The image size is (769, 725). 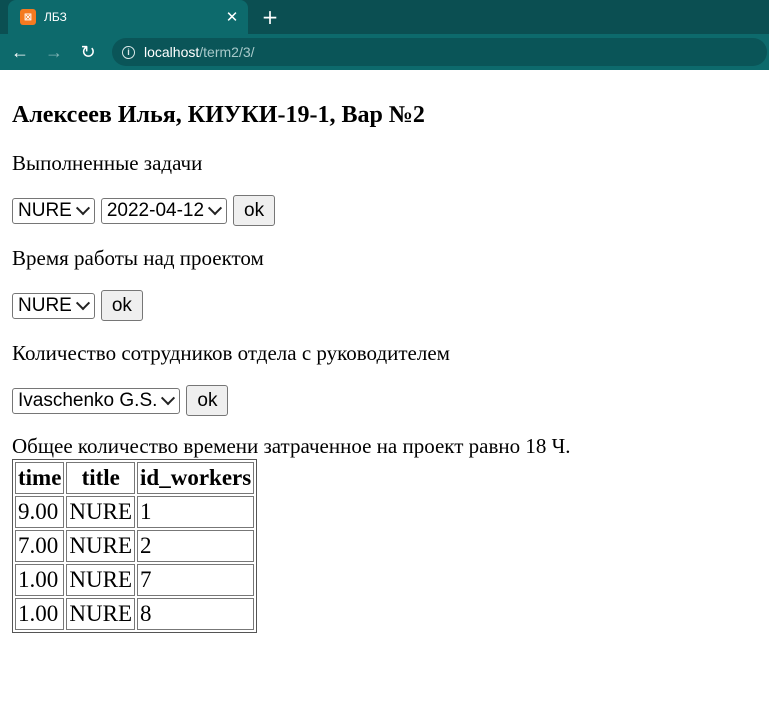 What do you see at coordinates (40, 478) in the screenshot?
I see `column-header: time` at bounding box center [40, 478].